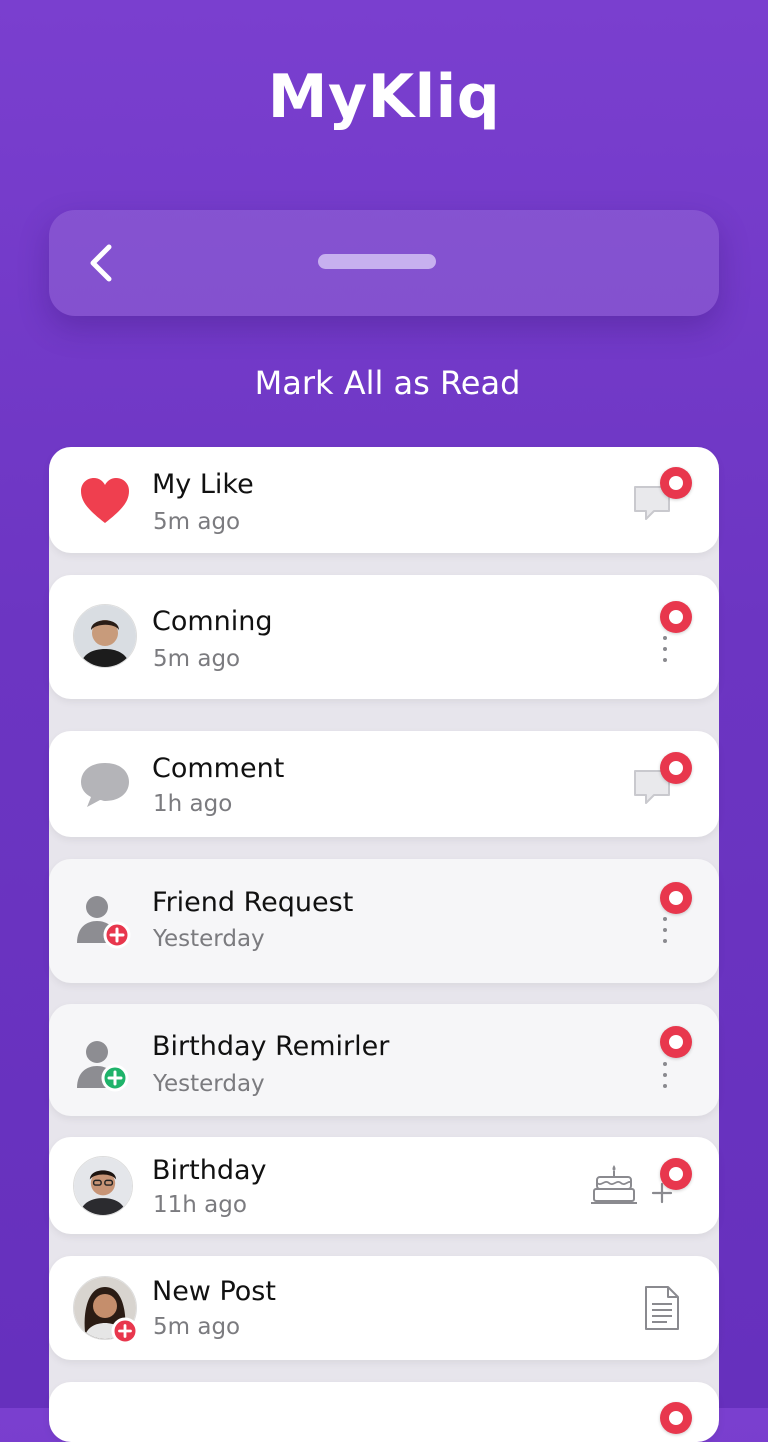  Describe the element at coordinates (614, 1184) in the screenshot. I see `cake-icon` at that location.